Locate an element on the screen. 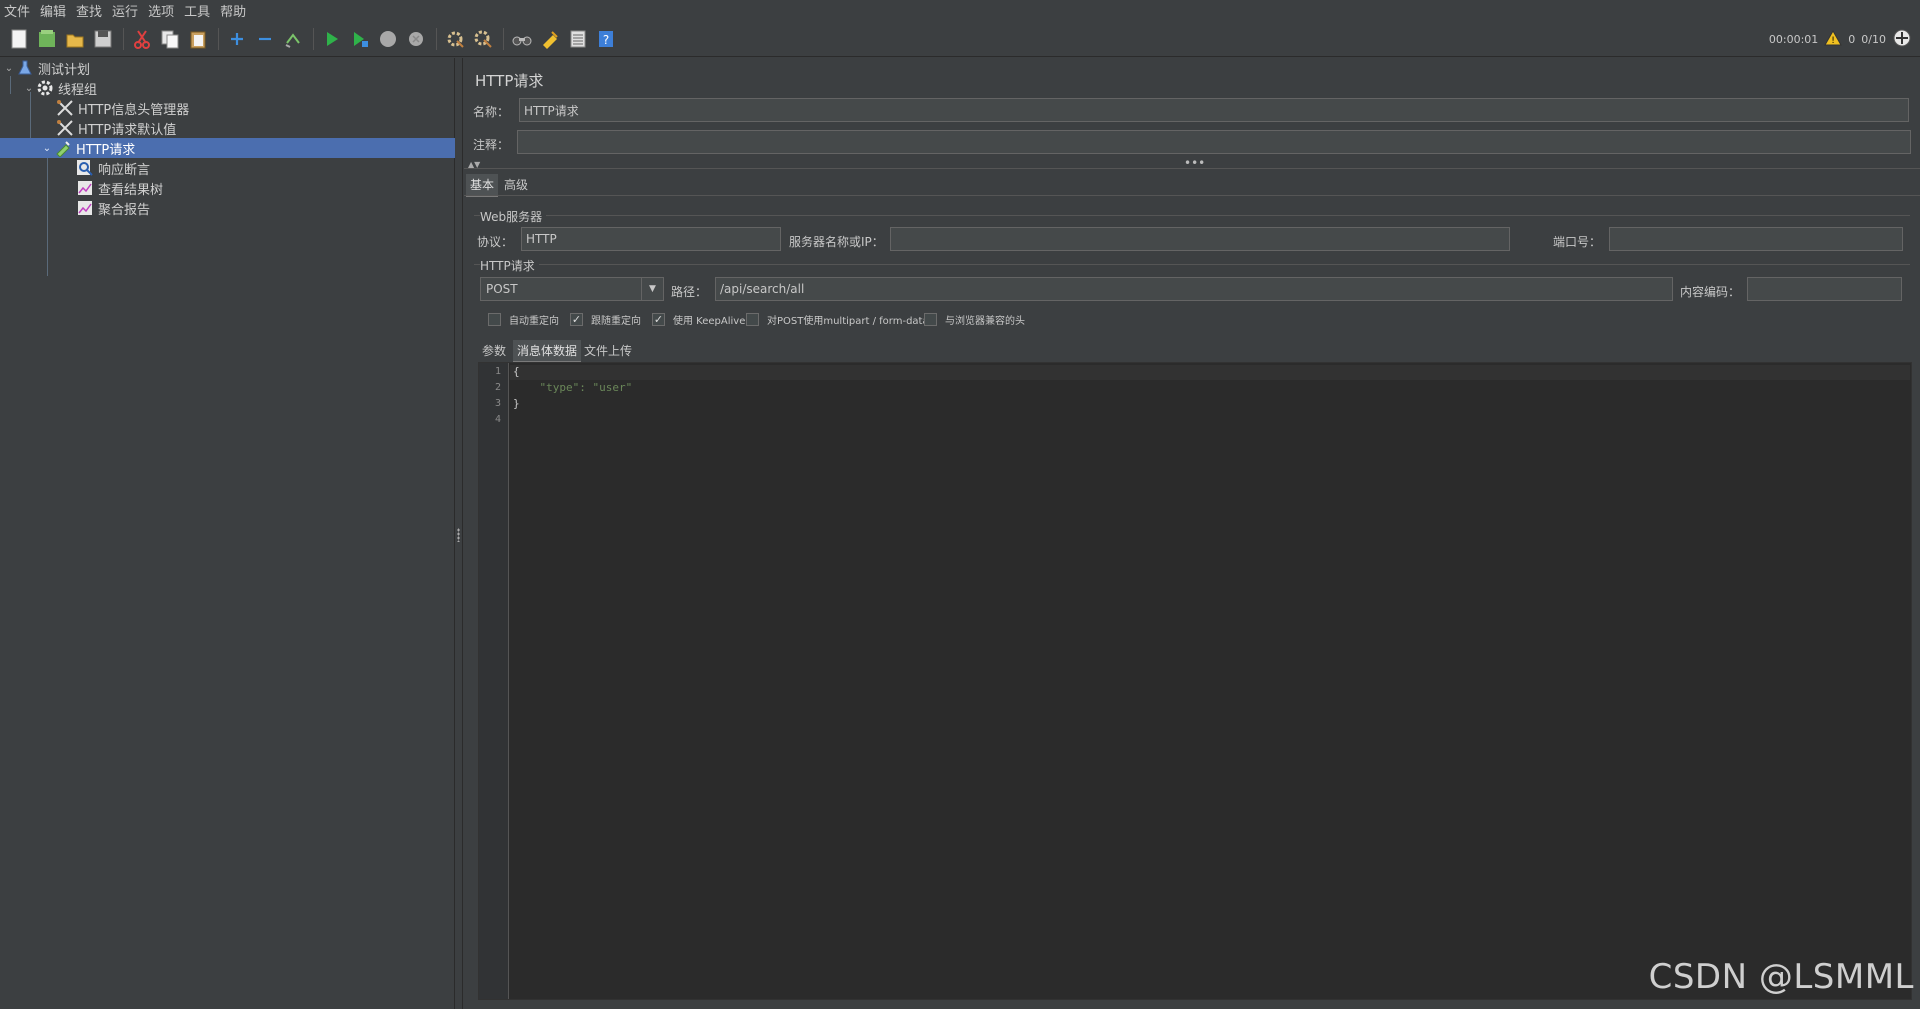 This screenshot has height=1009, width=1920. clear-all-icon is located at coordinates (483, 39).